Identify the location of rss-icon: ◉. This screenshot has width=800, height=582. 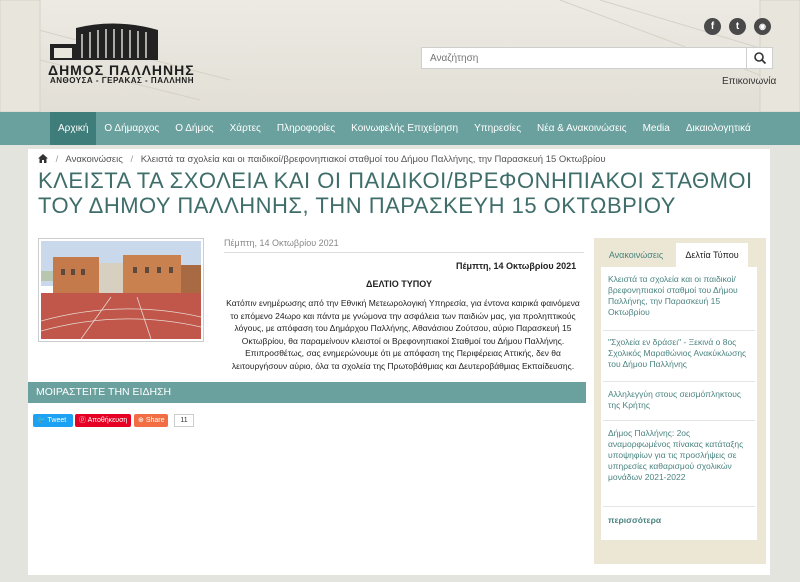
(762, 26).